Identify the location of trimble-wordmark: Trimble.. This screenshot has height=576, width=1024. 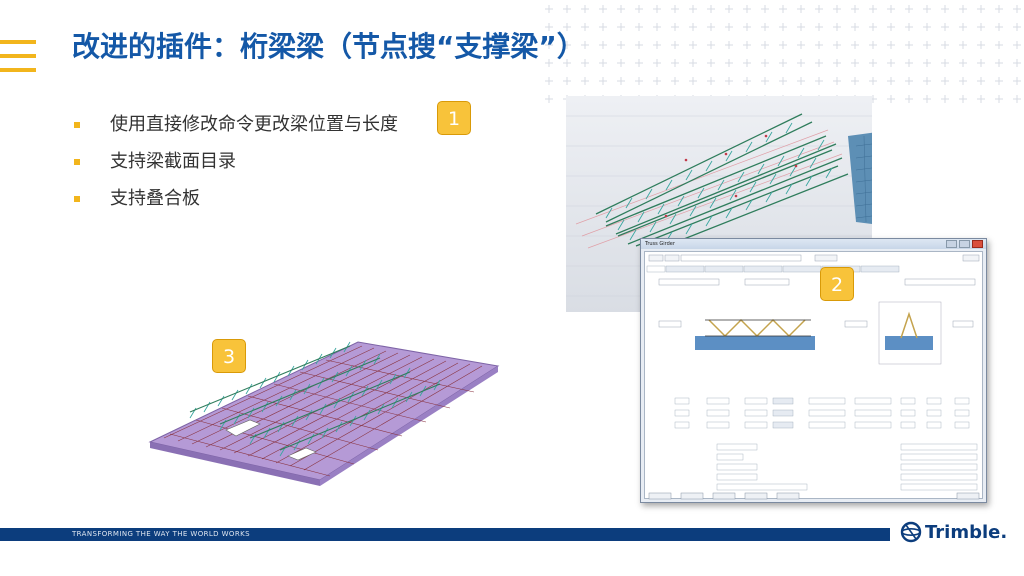
(966, 532).